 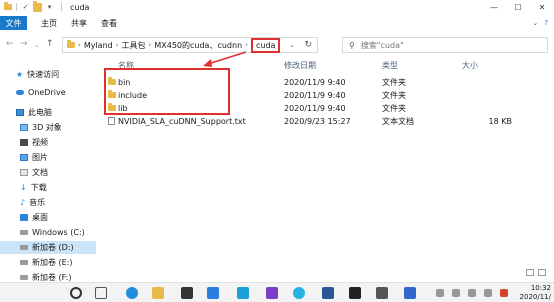 I want to click on highlight-box, so click(x=167, y=91).